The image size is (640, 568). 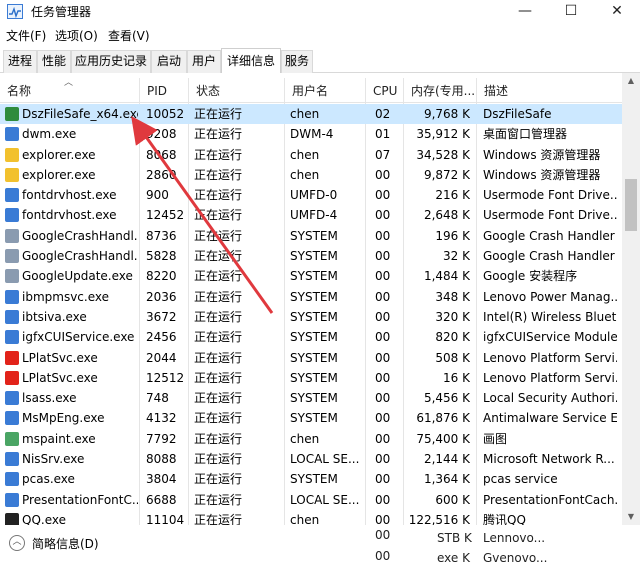 What do you see at coordinates (504, 518) in the screenshot?
I see `description-cell: 腾讯QQ` at bounding box center [504, 518].